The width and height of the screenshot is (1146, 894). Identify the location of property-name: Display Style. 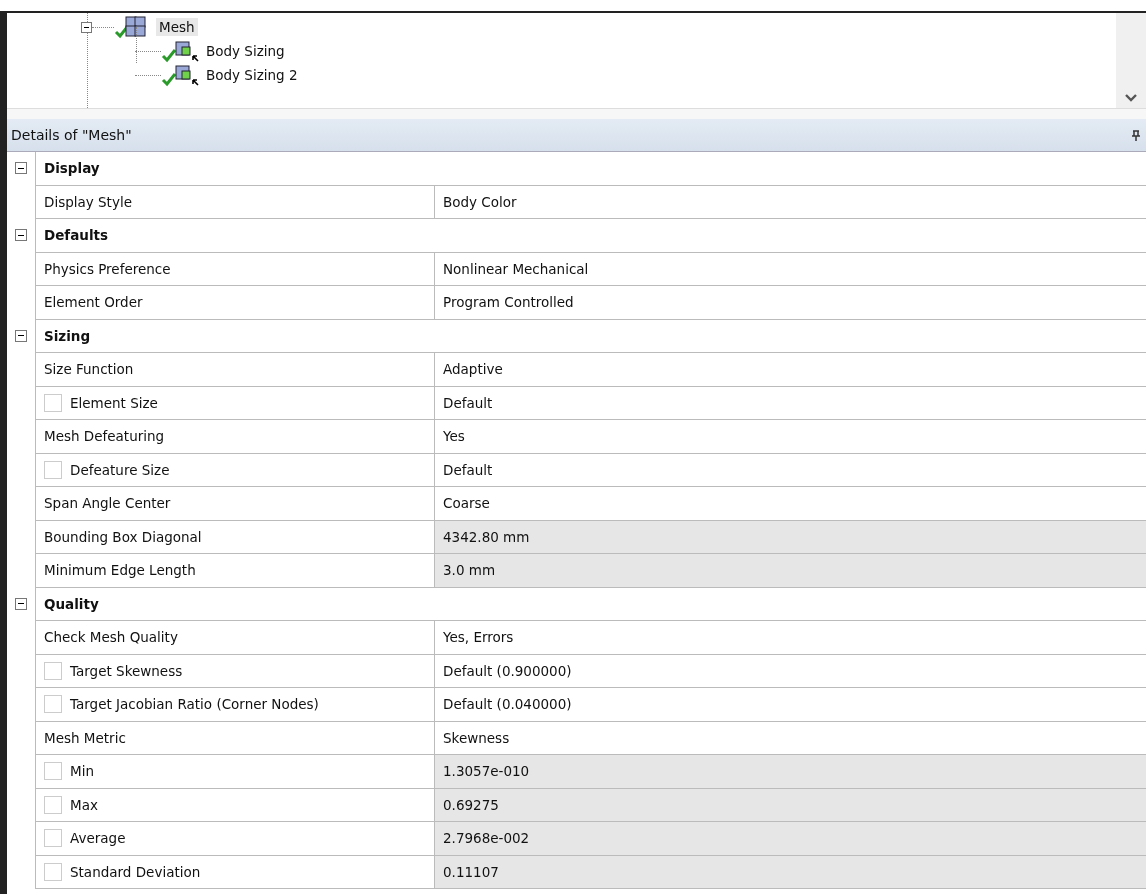
(88, 201).